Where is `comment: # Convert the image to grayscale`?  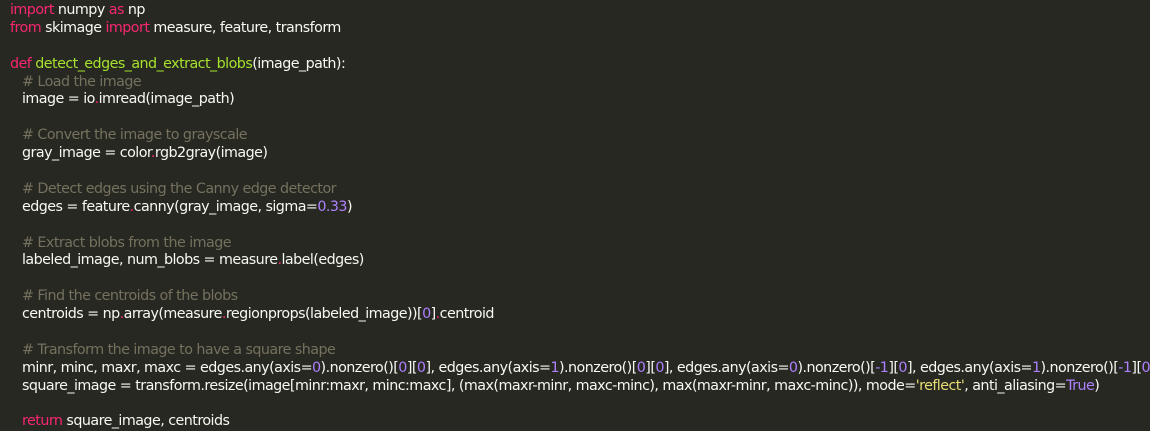
comment: # Convert the image to grayscale is located at coordinates (135, 135).